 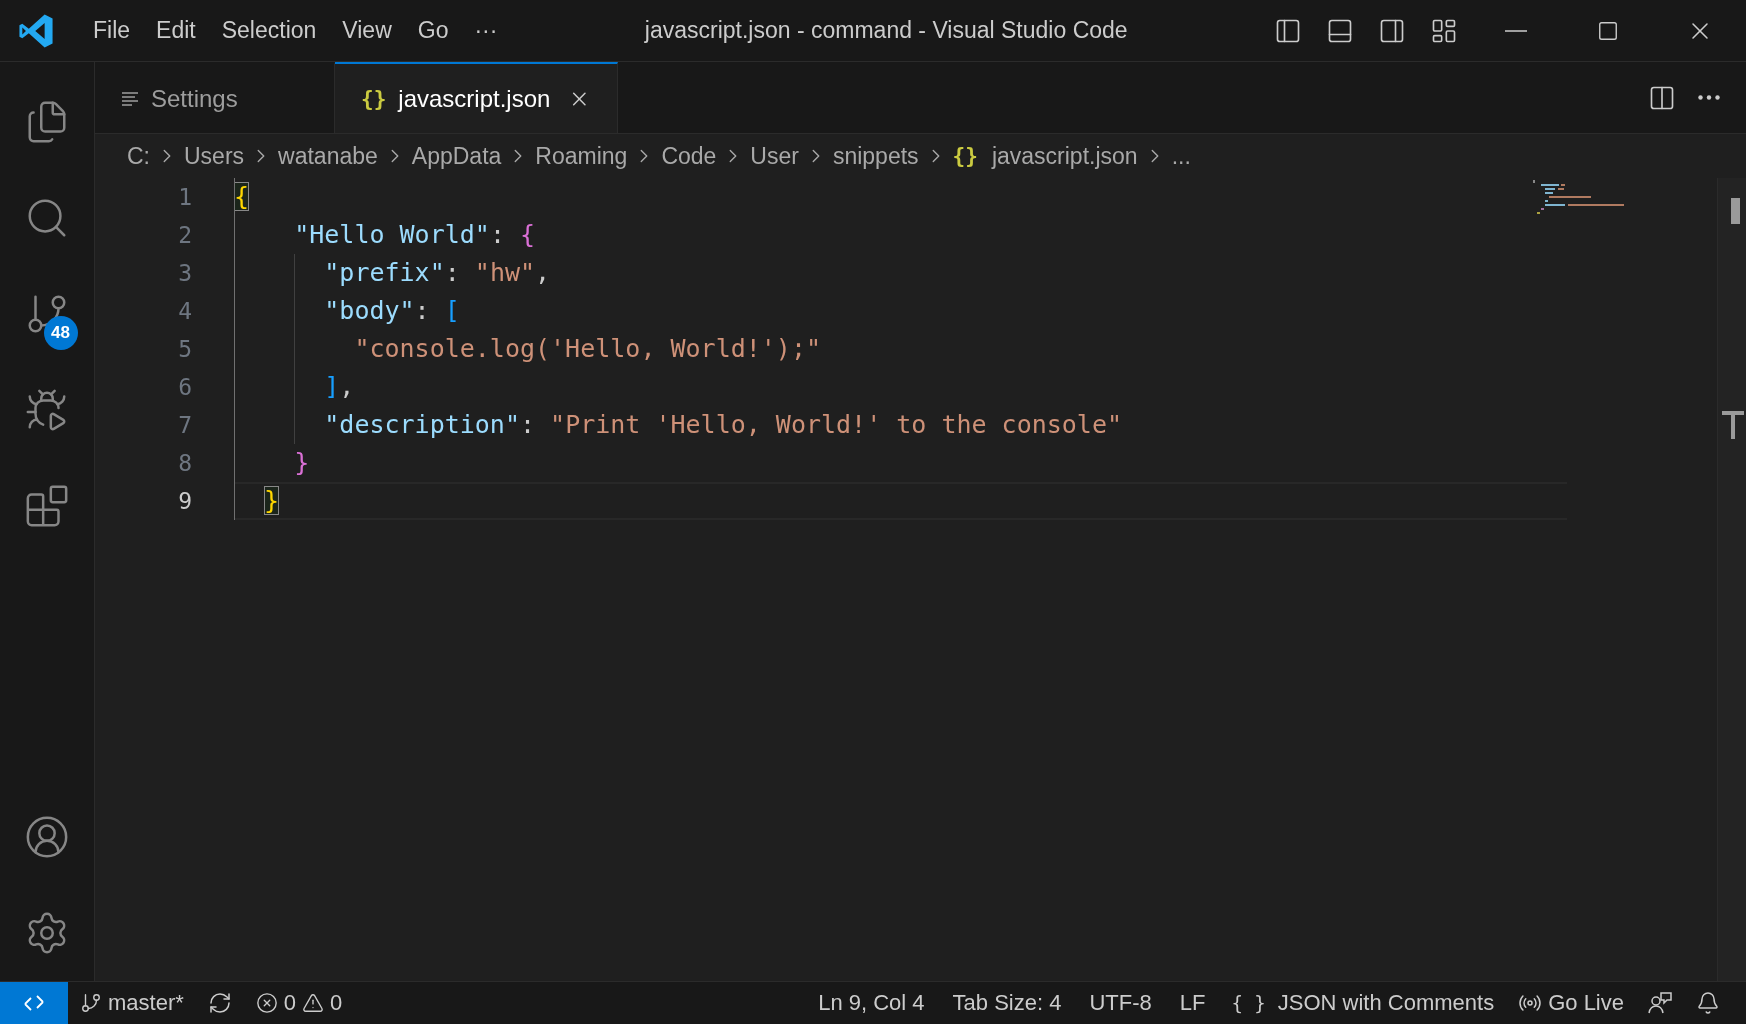 I want to click on code-line: "prefix": "hw",, so click(x=437, y=273).